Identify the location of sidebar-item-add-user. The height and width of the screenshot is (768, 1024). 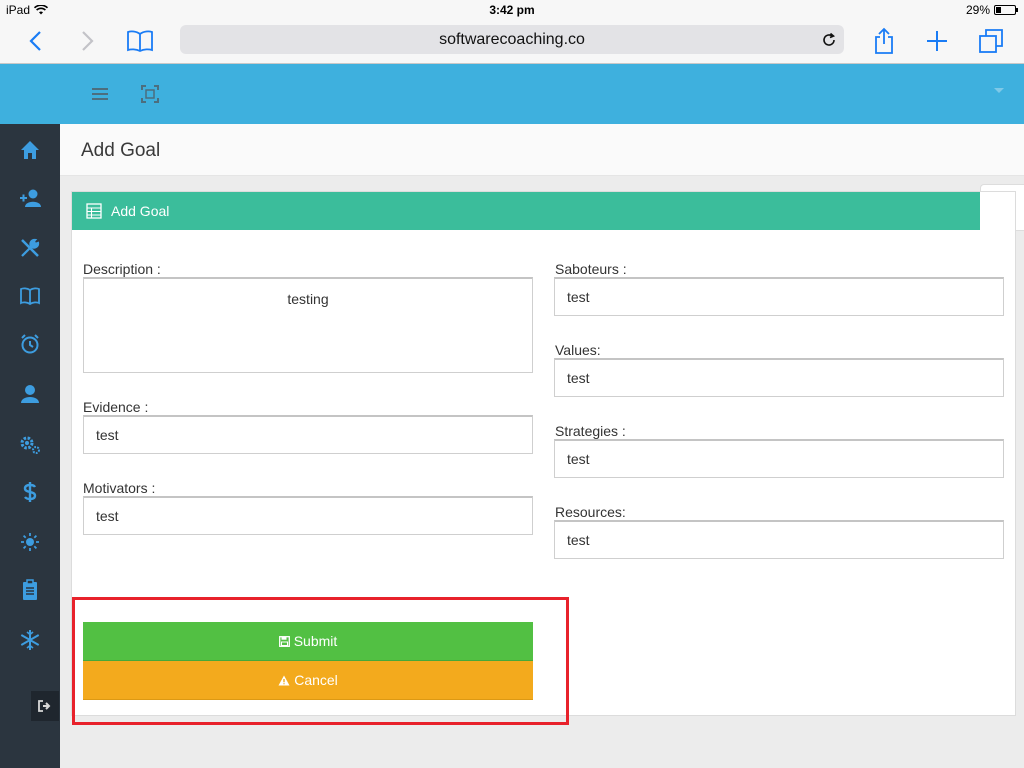
(30, 198).